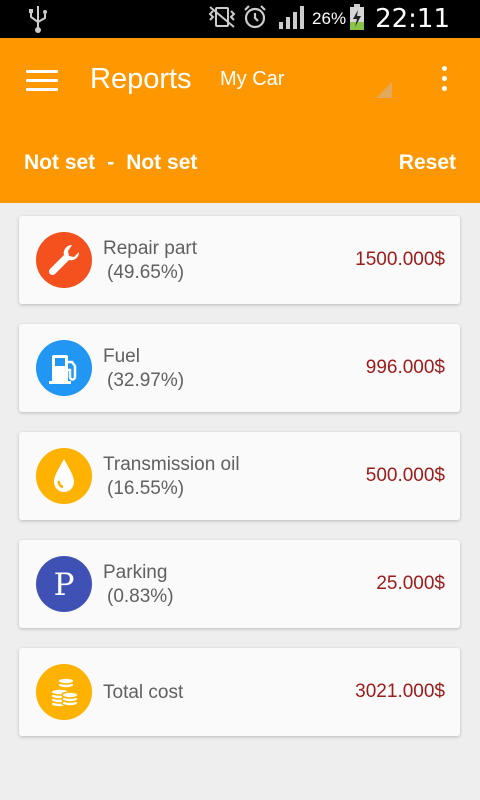  I want to click on car-selector-label: My Car, so click(252, 79).